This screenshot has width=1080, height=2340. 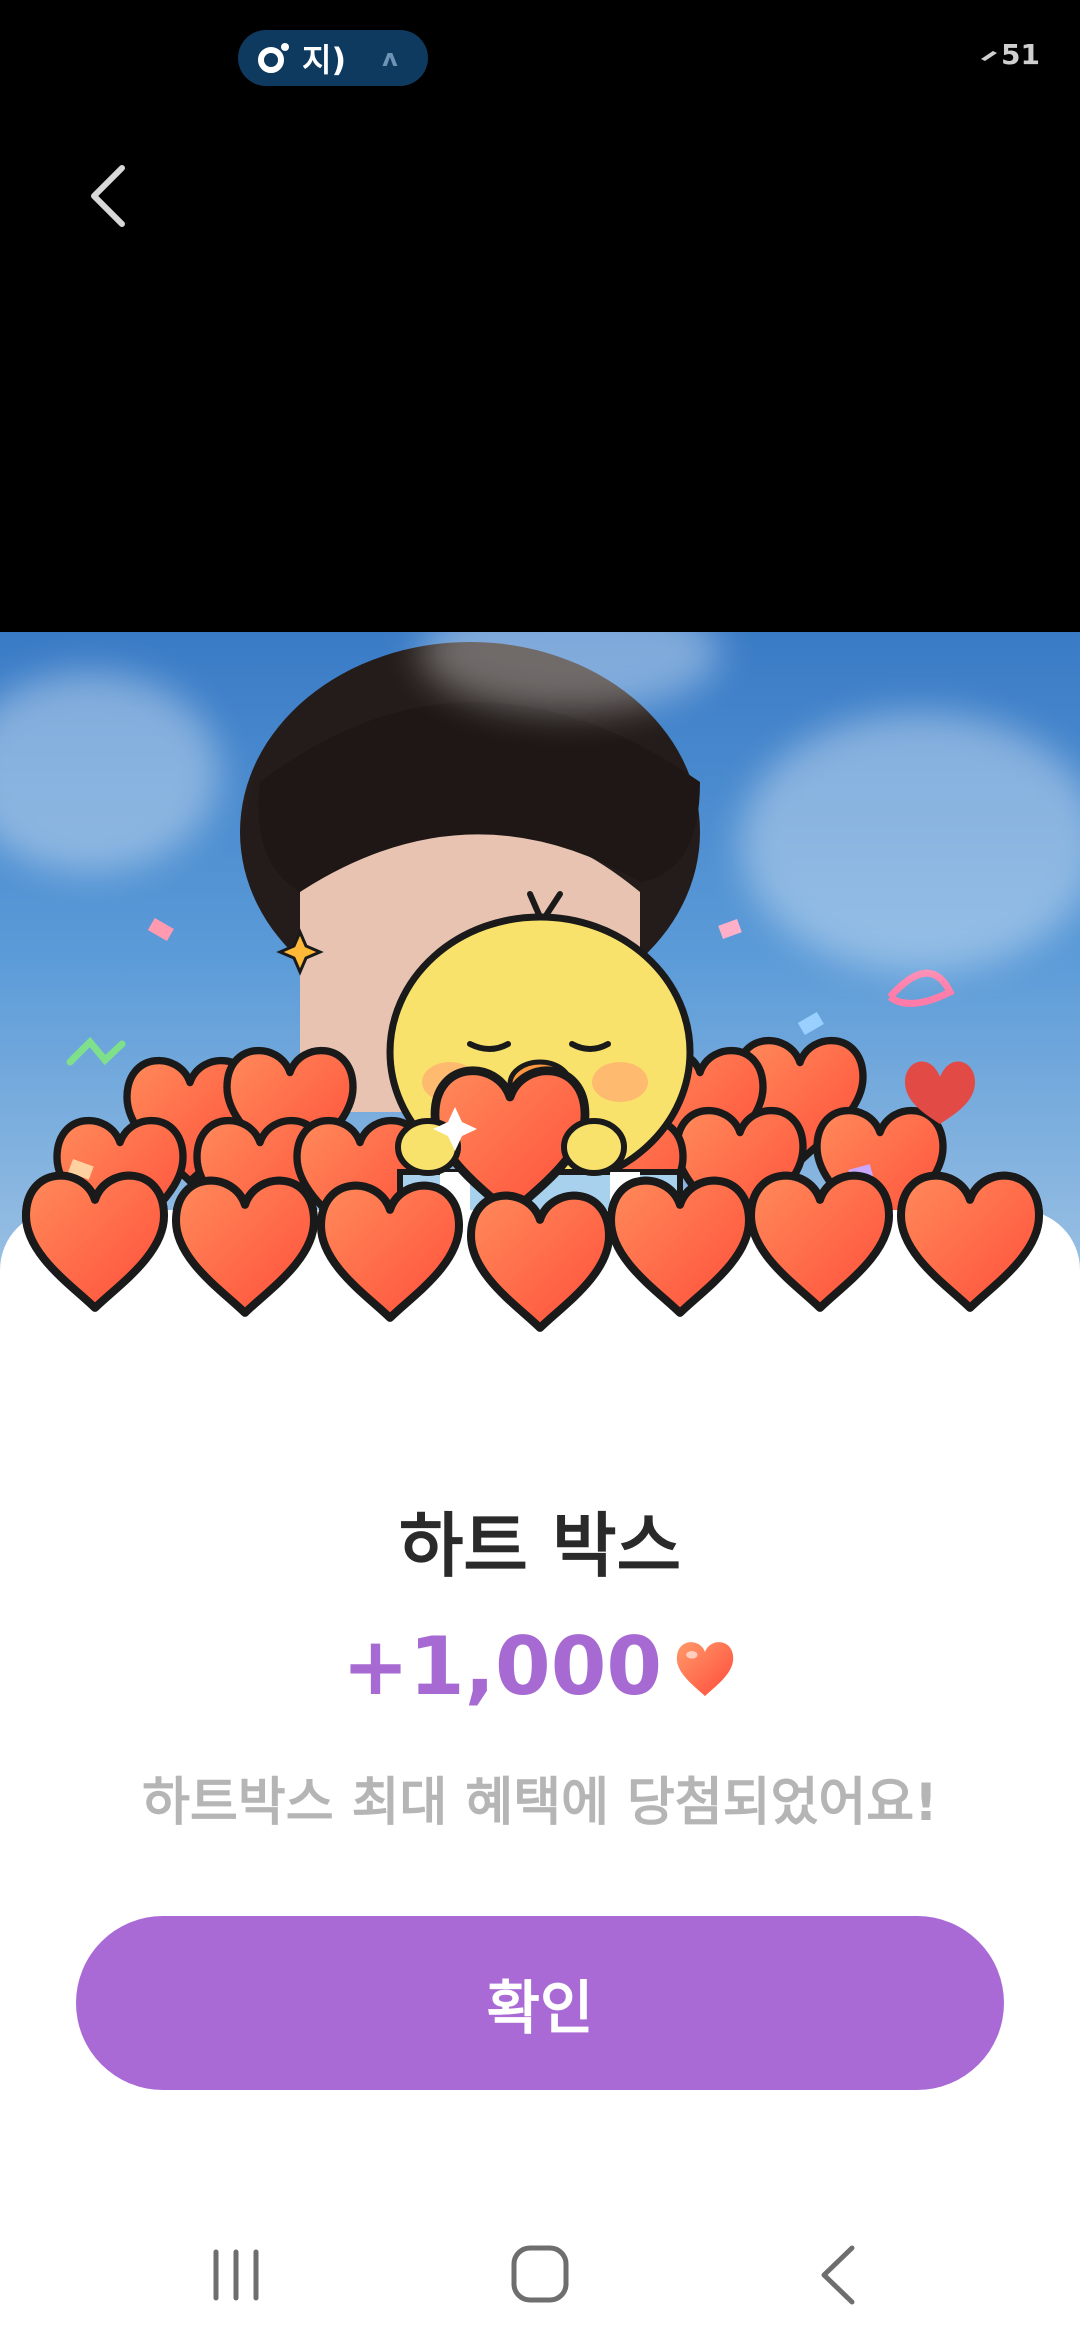 What do you see at coordinates (273, 58) in the screenshot?
I see `app-indicator-icon` at bounding box center [273, 58].